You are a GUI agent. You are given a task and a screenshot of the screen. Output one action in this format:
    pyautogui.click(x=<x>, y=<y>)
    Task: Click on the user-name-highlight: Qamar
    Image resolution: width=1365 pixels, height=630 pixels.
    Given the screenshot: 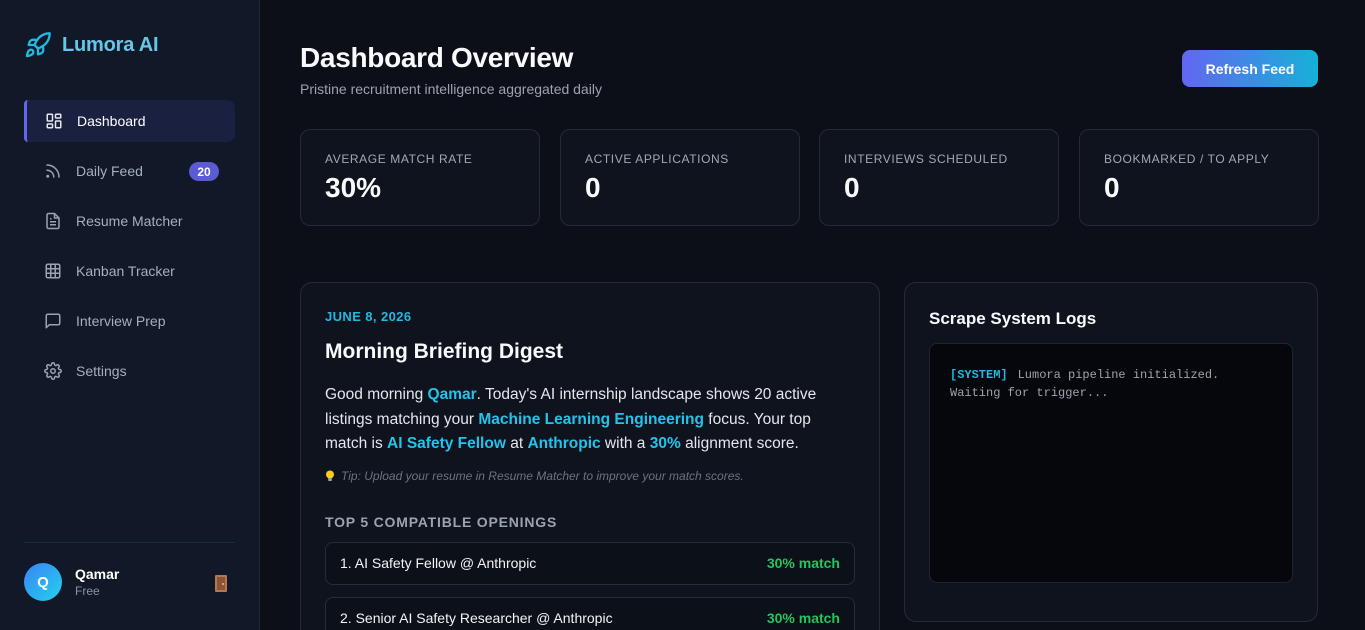 What is the action you would take?
    pyautogui.click(x=452, y=394)
    